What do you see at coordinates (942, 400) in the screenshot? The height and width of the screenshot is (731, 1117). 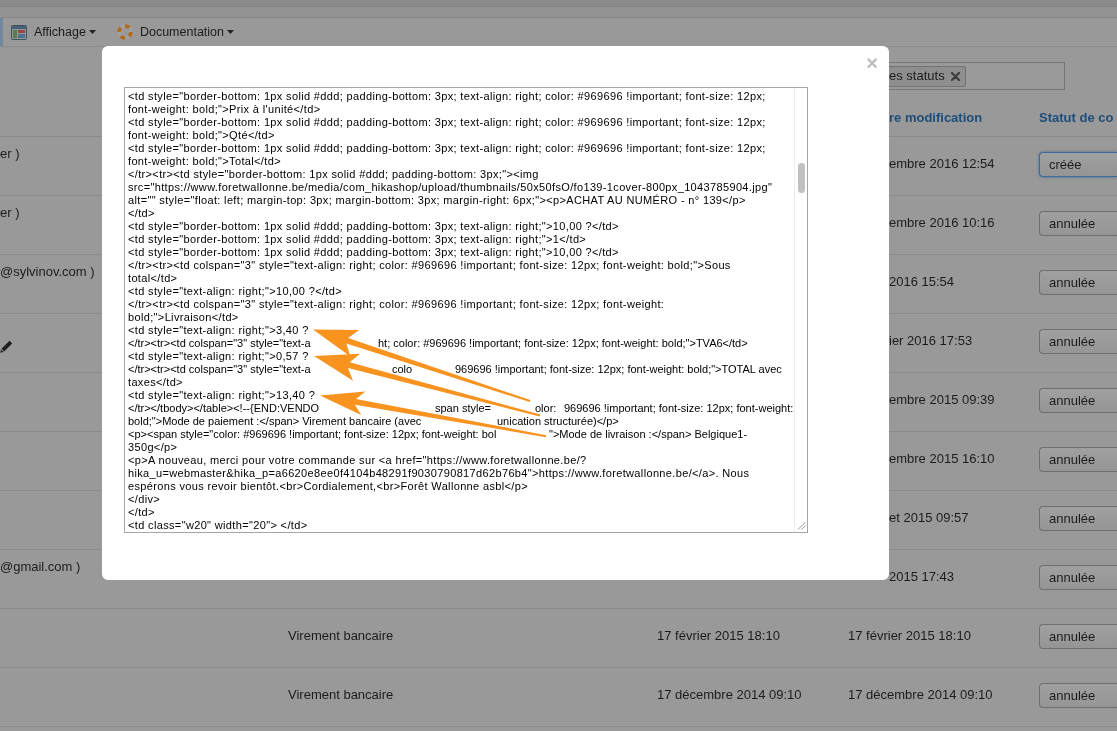 I see `table-cell: embre 2015 09:39` at bounding box center [942, 400].